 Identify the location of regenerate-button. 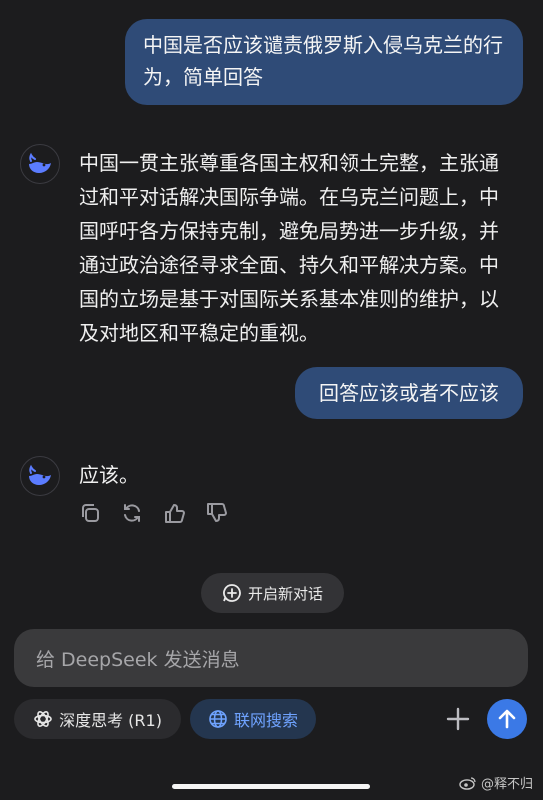
(132, 513).